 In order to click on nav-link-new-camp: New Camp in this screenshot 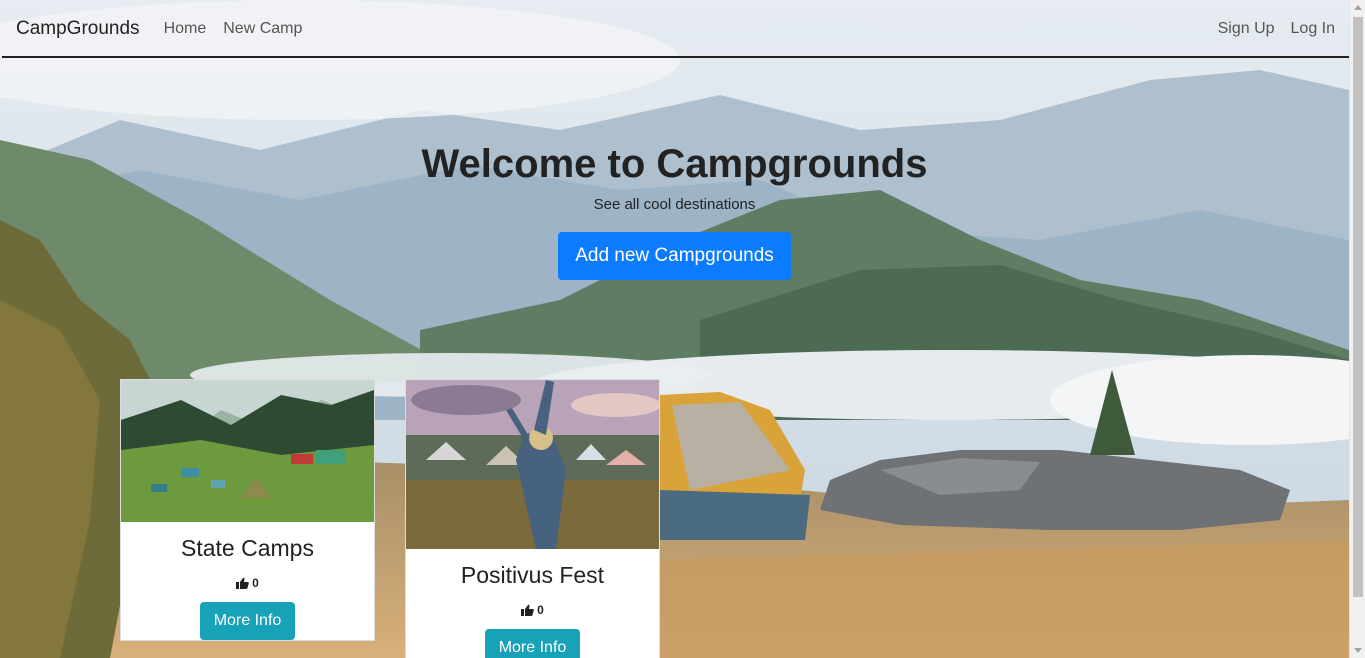, I will do `click(262, 29)`.